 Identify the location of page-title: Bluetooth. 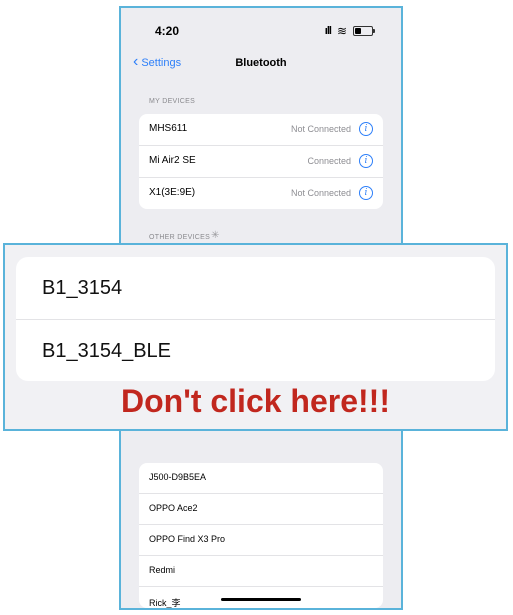
(261, 63).